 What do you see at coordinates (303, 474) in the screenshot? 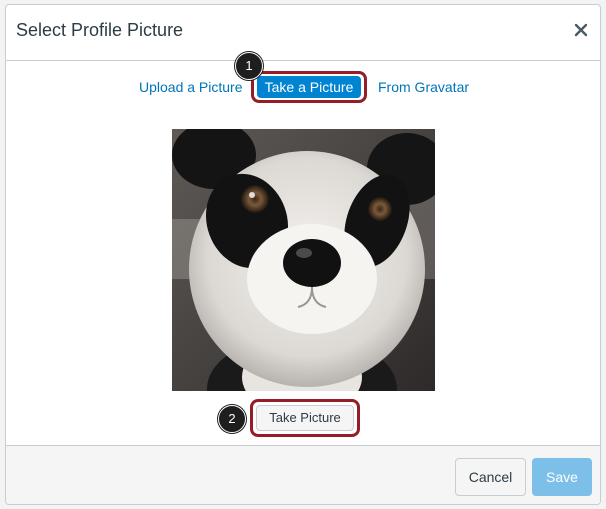
I see `dialog-footer: Cancel Save` at bounding box center [303, 474].